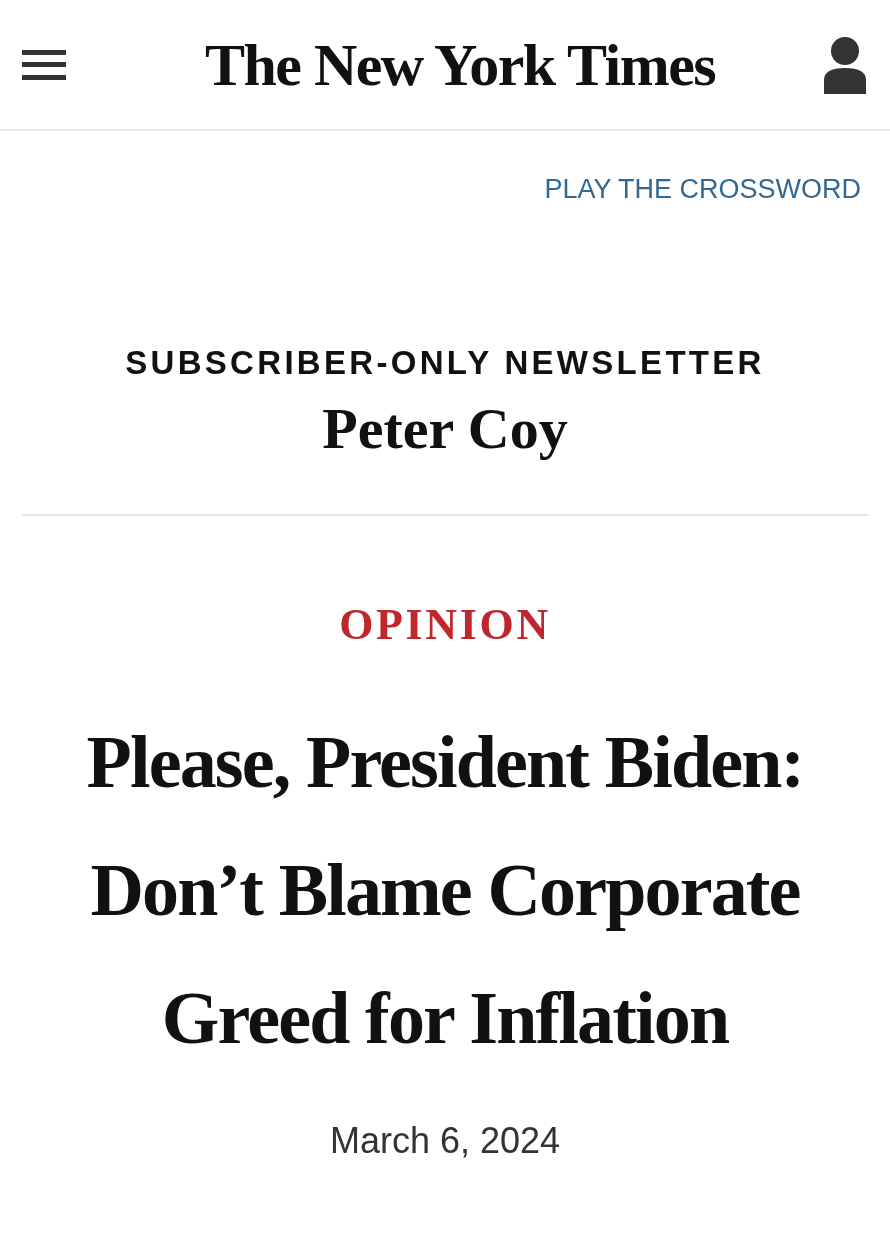  What do you see at coordinates (445, 624) in the screenshot?
I see `section-label: OPINION` at bounding box center [445, 624].